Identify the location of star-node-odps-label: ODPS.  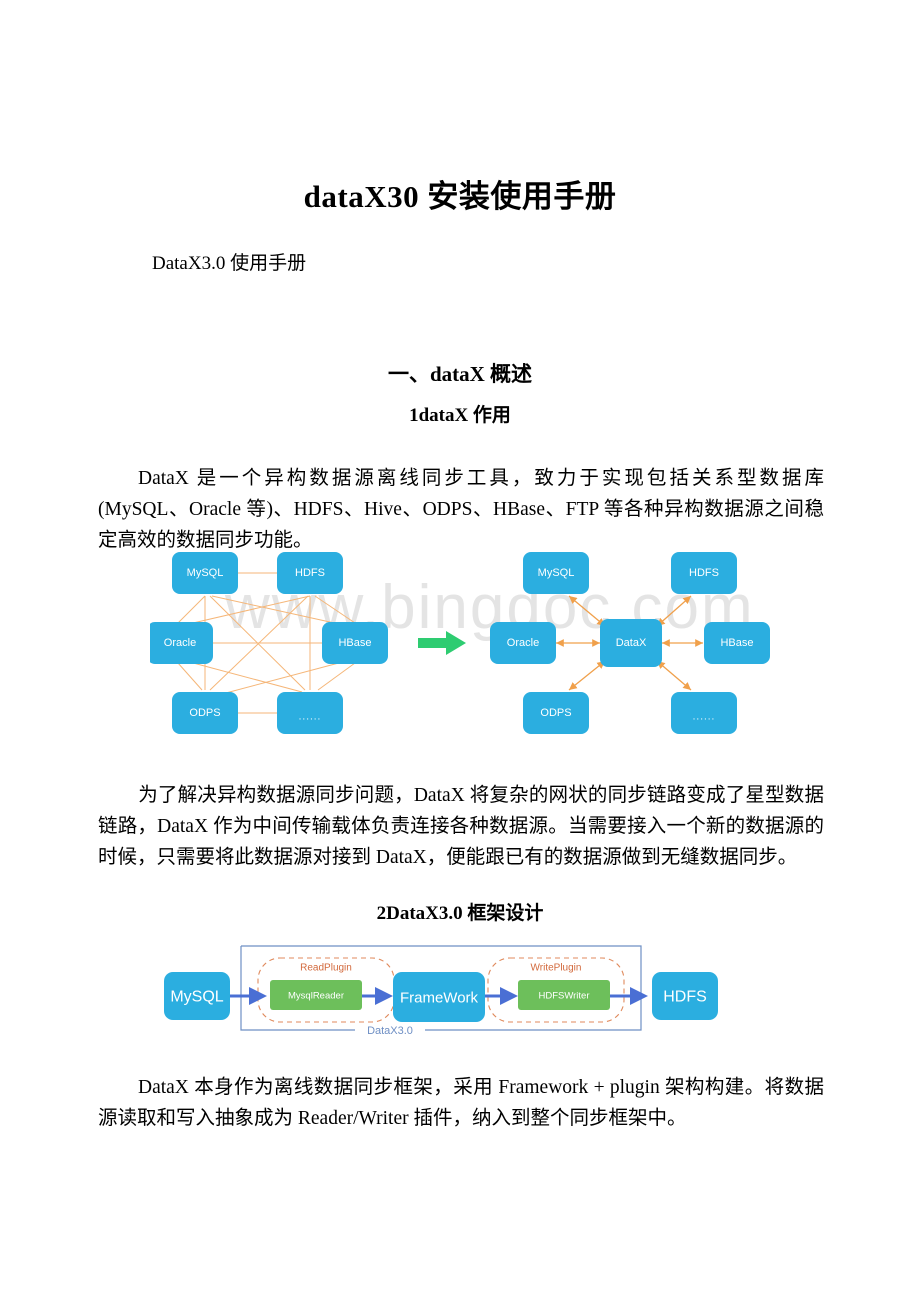
(555, 713).